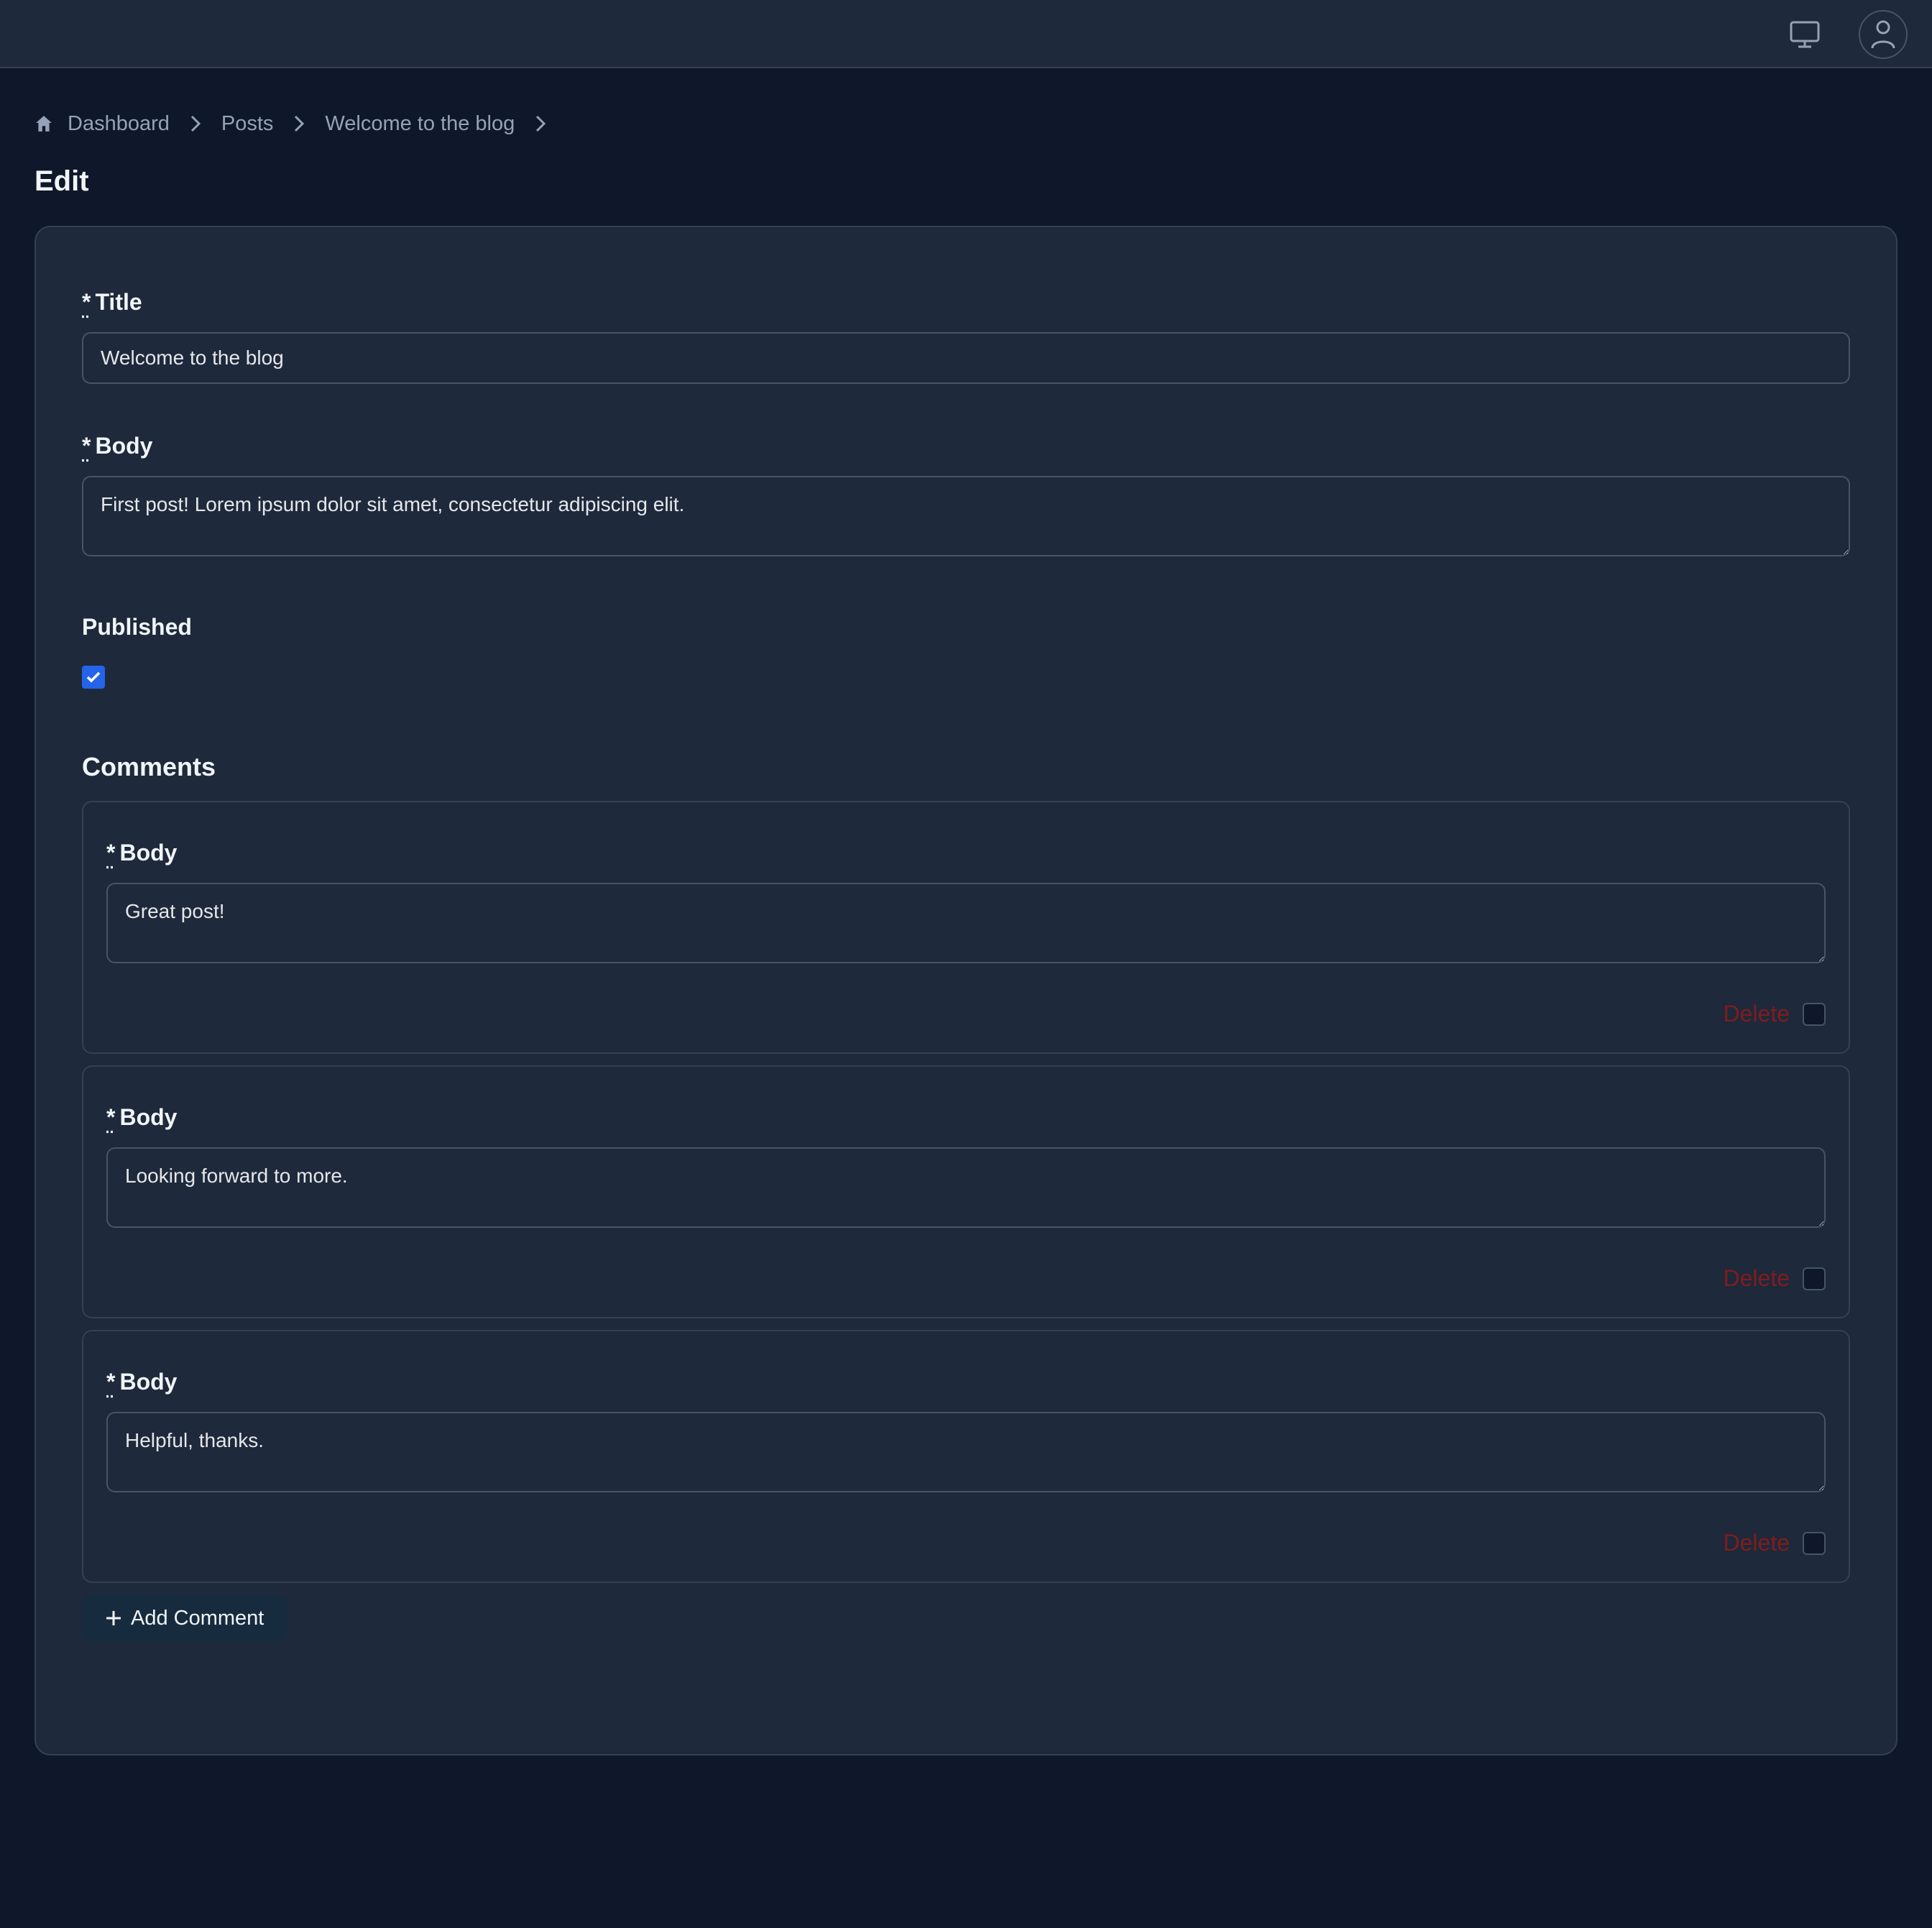  I want to click on check-icon, so click(93, 677).